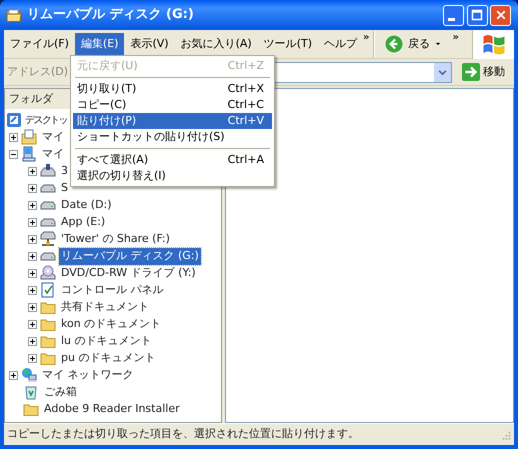 This screenshot has width=518, height=449. What do you see at coordinates (183, 434) in the screenshot?
I see `status-text: コピーしたまたは切り取った項目を、選択された位置に貼り付けます。` at bounding box center [183, 434].